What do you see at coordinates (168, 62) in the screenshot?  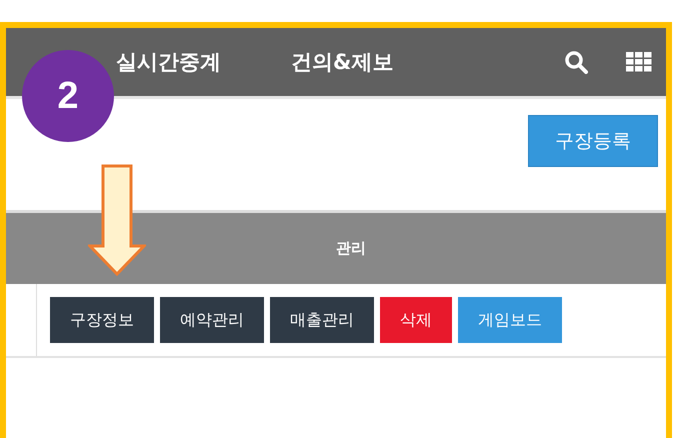 I see `nav-link: 실시간중계` at bounding box center [168, 62].